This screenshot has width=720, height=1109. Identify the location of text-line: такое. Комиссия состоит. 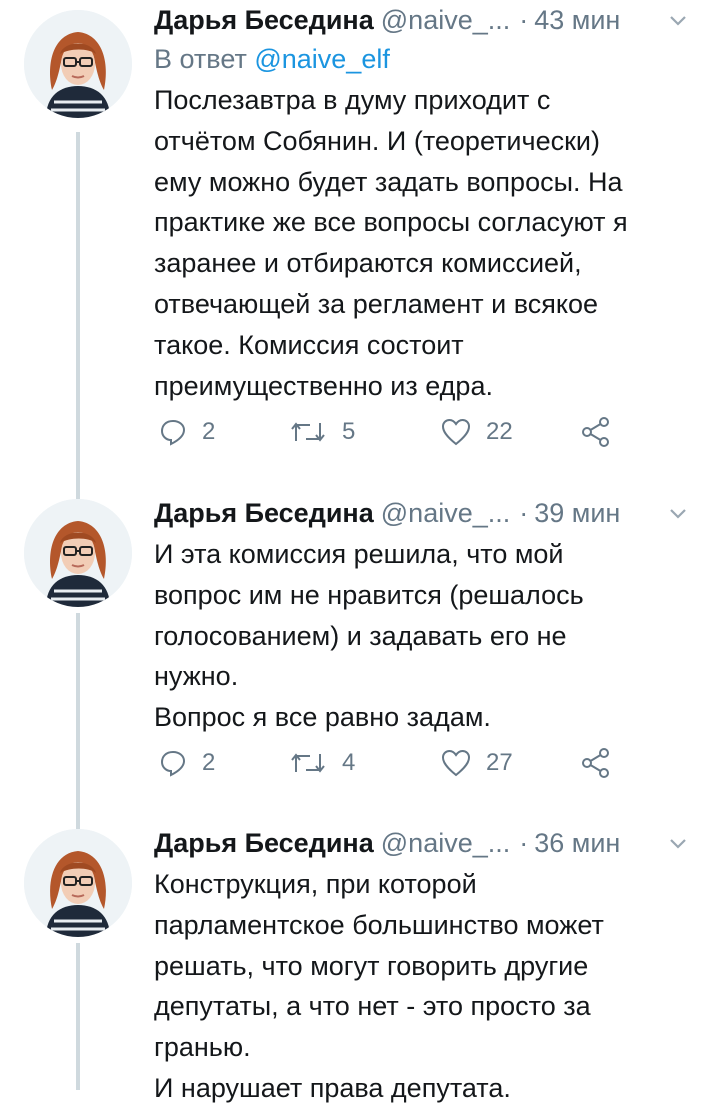
(309, 344).